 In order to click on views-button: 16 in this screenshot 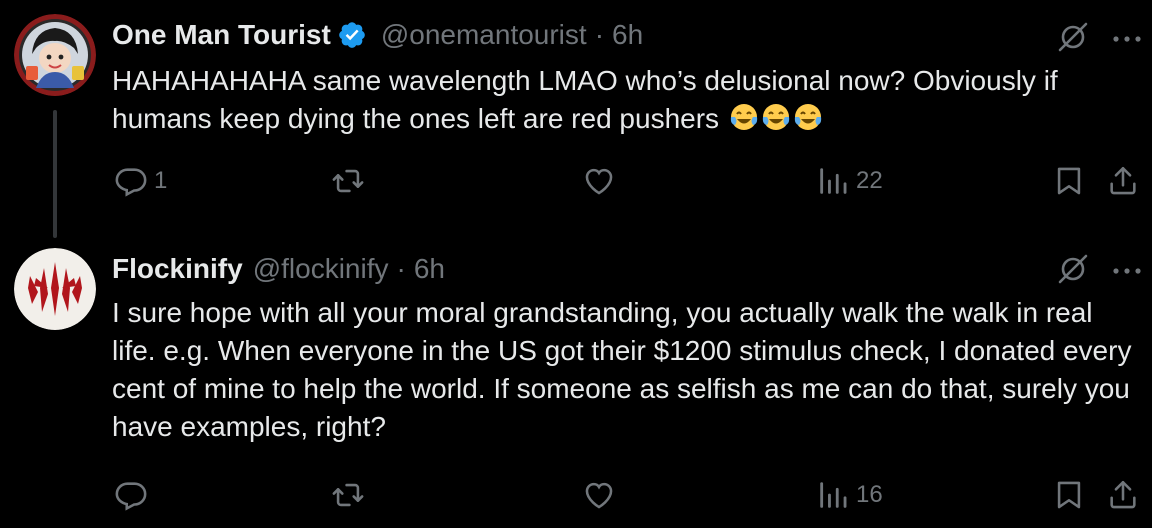, I will do `click(849, 495)`.